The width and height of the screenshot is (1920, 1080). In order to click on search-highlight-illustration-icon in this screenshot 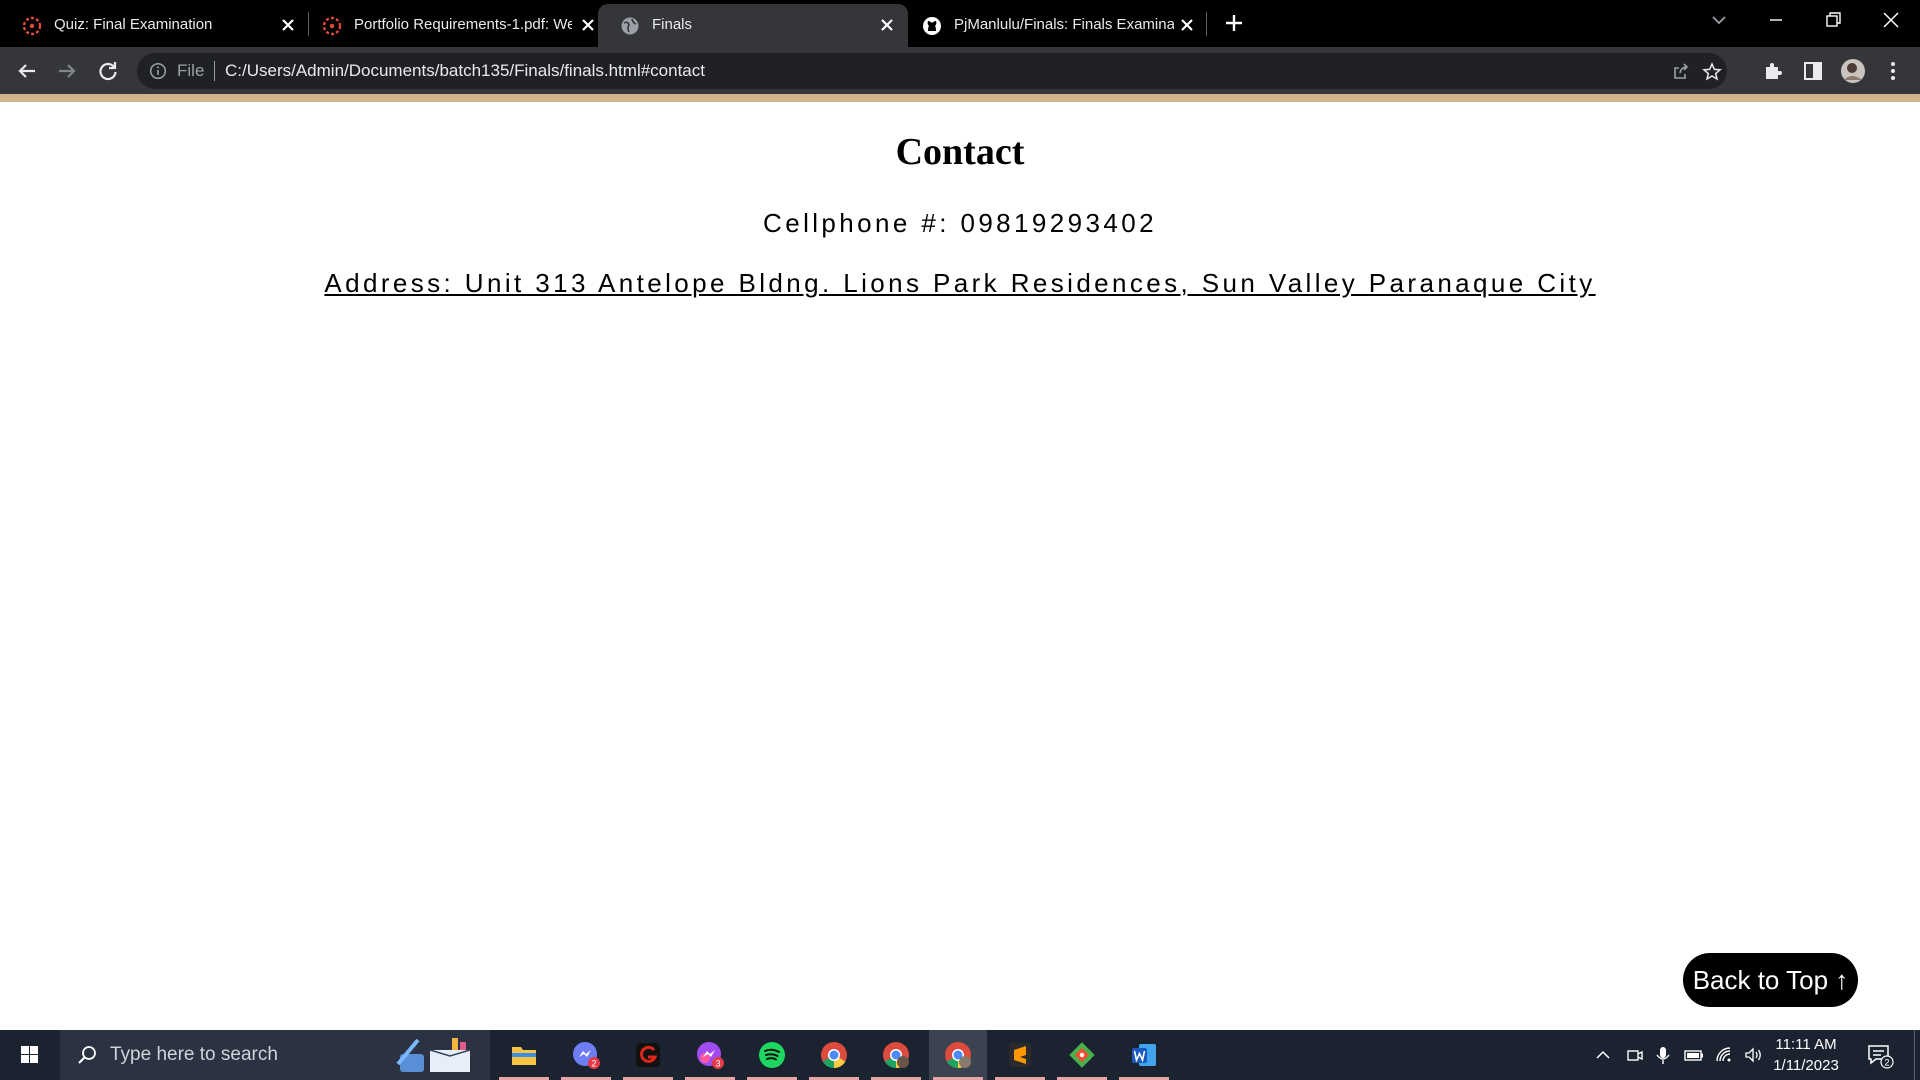, I will do `click(433, 1055)`.